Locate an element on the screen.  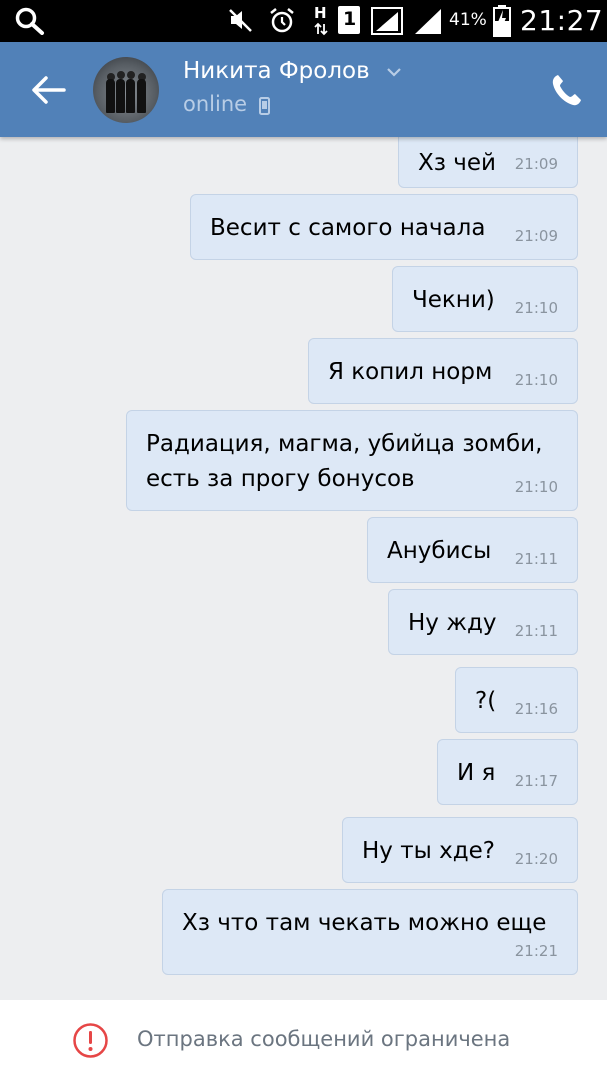
mute-icon is located at coordinates (240, 20).